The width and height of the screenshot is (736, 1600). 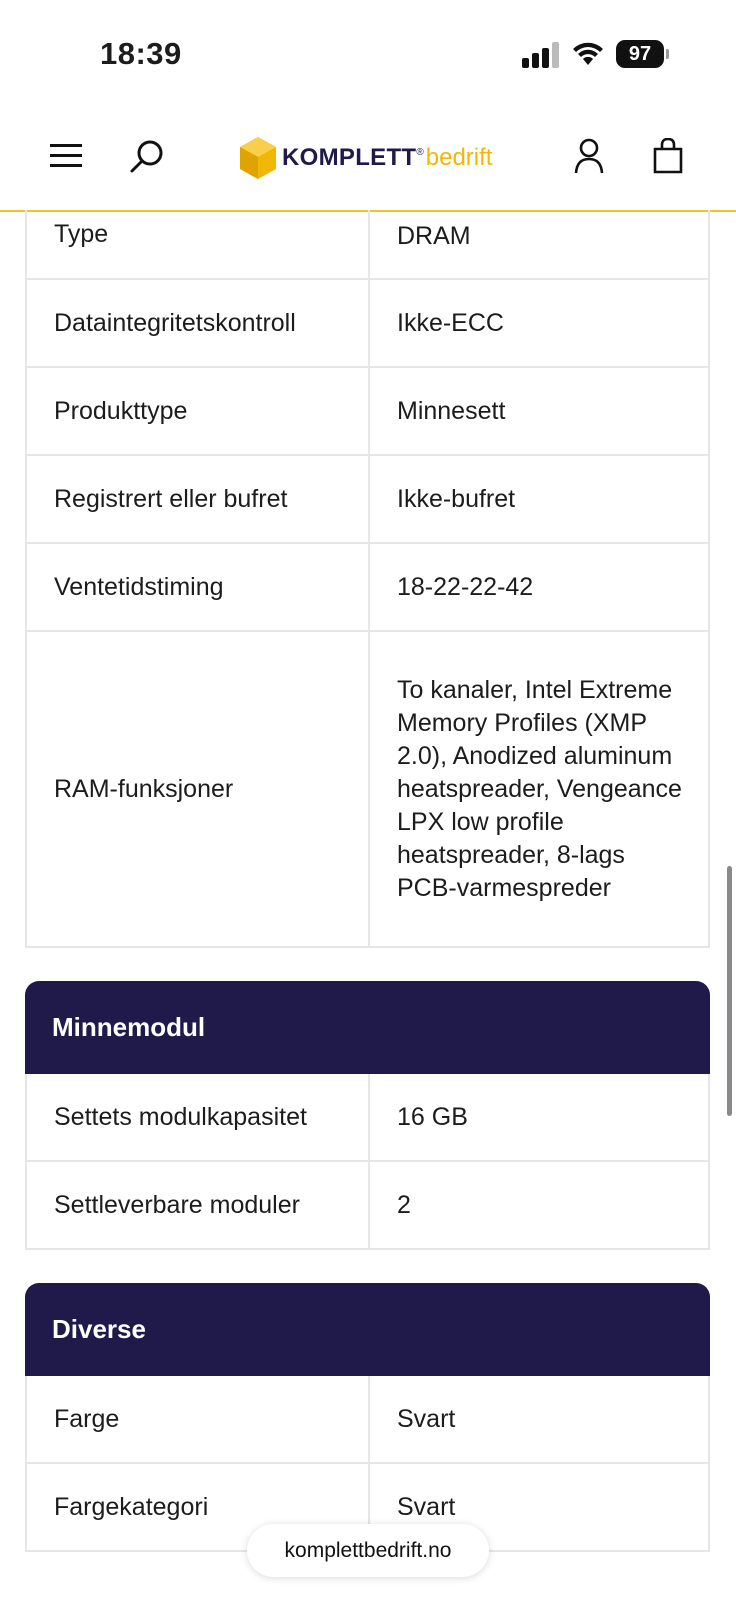 I want to click on shopping-bag-icon, so click(x=668, y=156).